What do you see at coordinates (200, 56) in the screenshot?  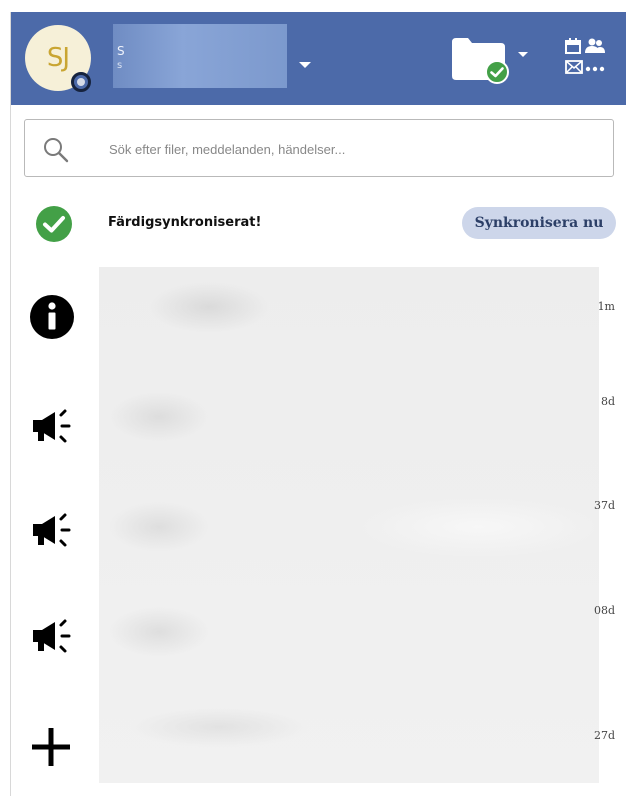 I see `account-name-block: S s` at bounding box center [200, 56].